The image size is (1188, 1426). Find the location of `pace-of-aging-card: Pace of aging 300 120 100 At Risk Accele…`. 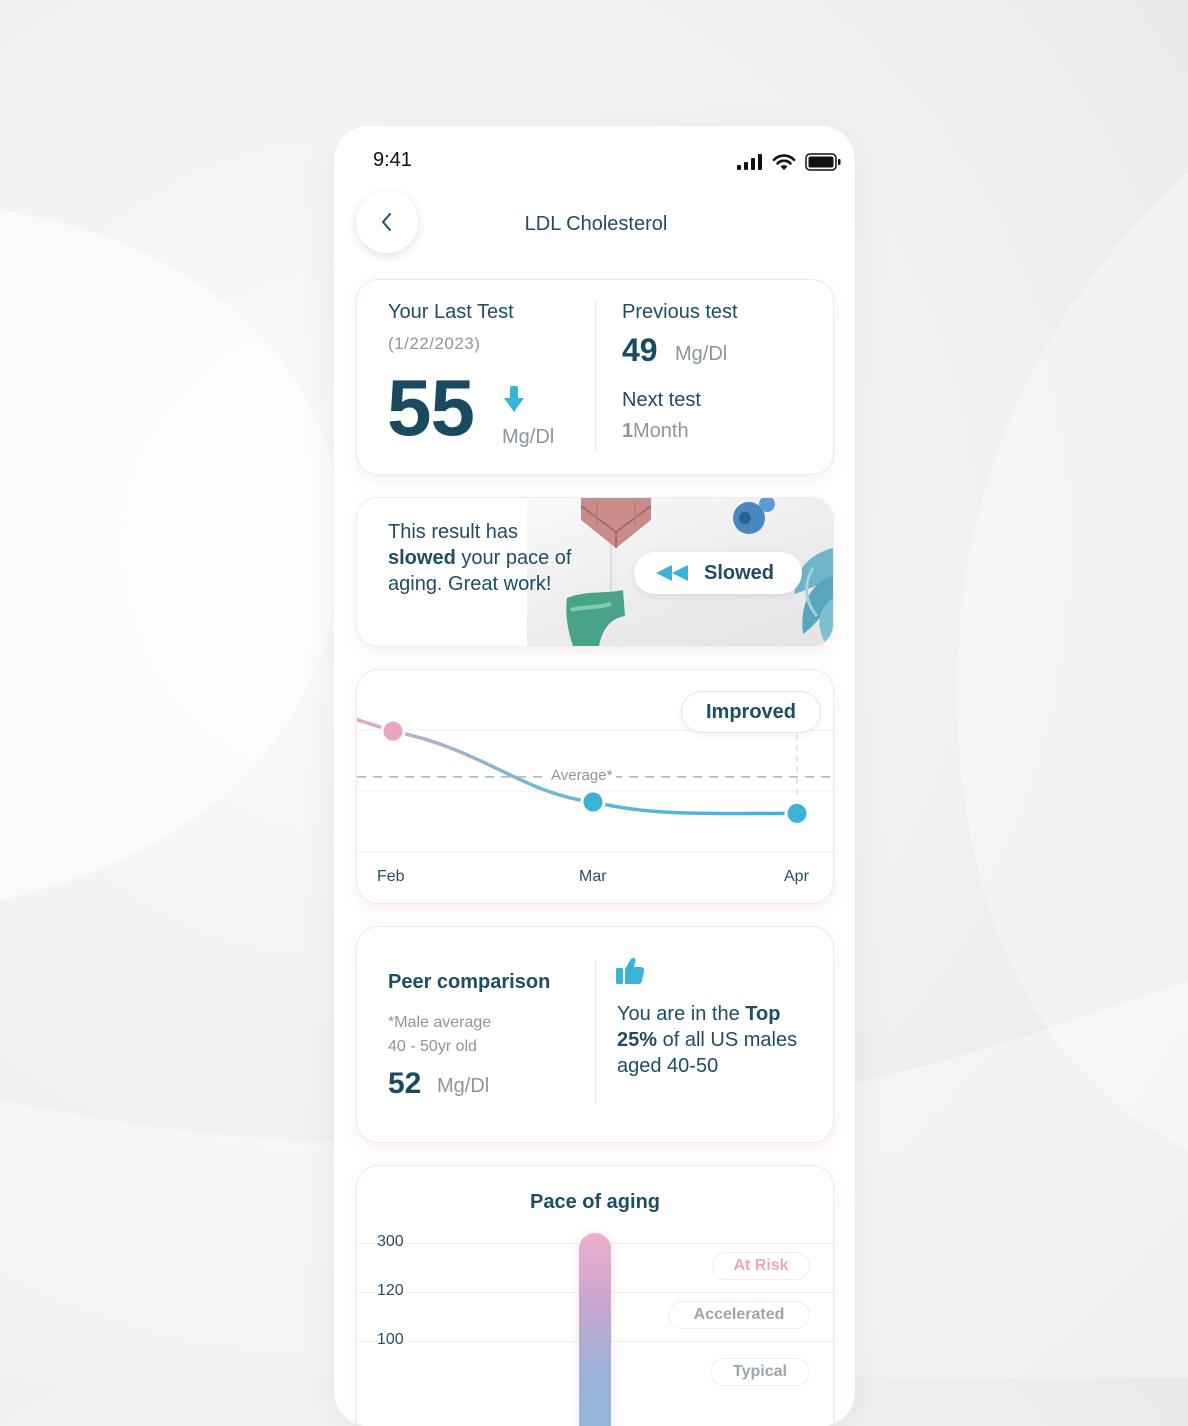

pace-of-aging-card: Pace of aging 300 120 100 At Risk Accele… is located at coordinates (595, 1295).